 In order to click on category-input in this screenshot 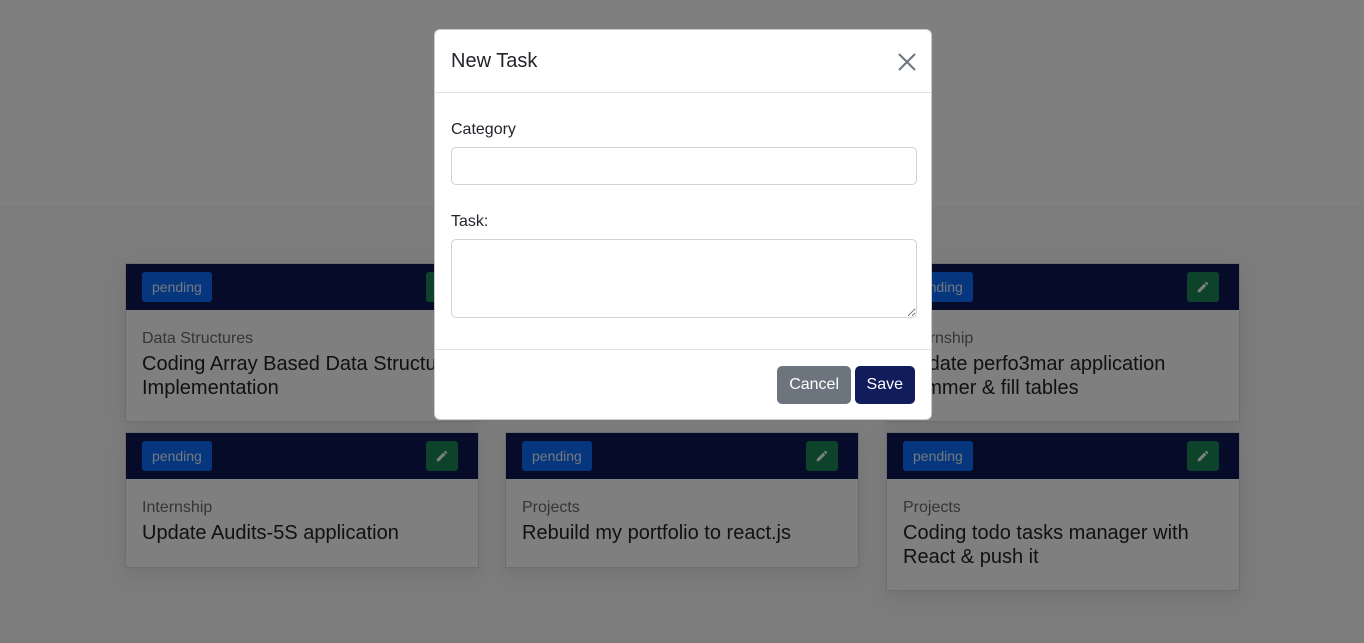, I will do `click(684, 166)`.